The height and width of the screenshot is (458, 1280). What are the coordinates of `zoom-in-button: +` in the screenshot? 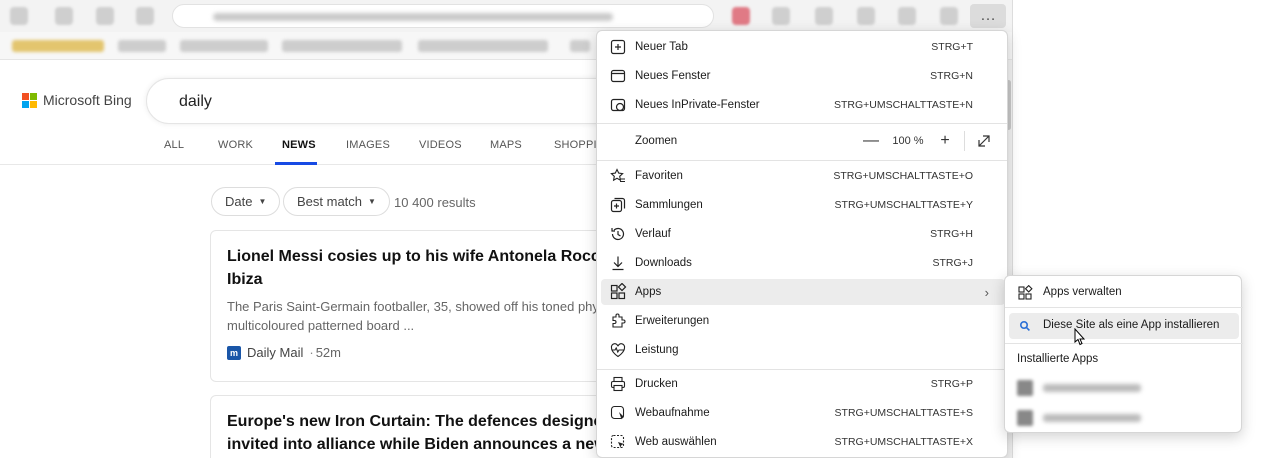 It's located at (945, 141).